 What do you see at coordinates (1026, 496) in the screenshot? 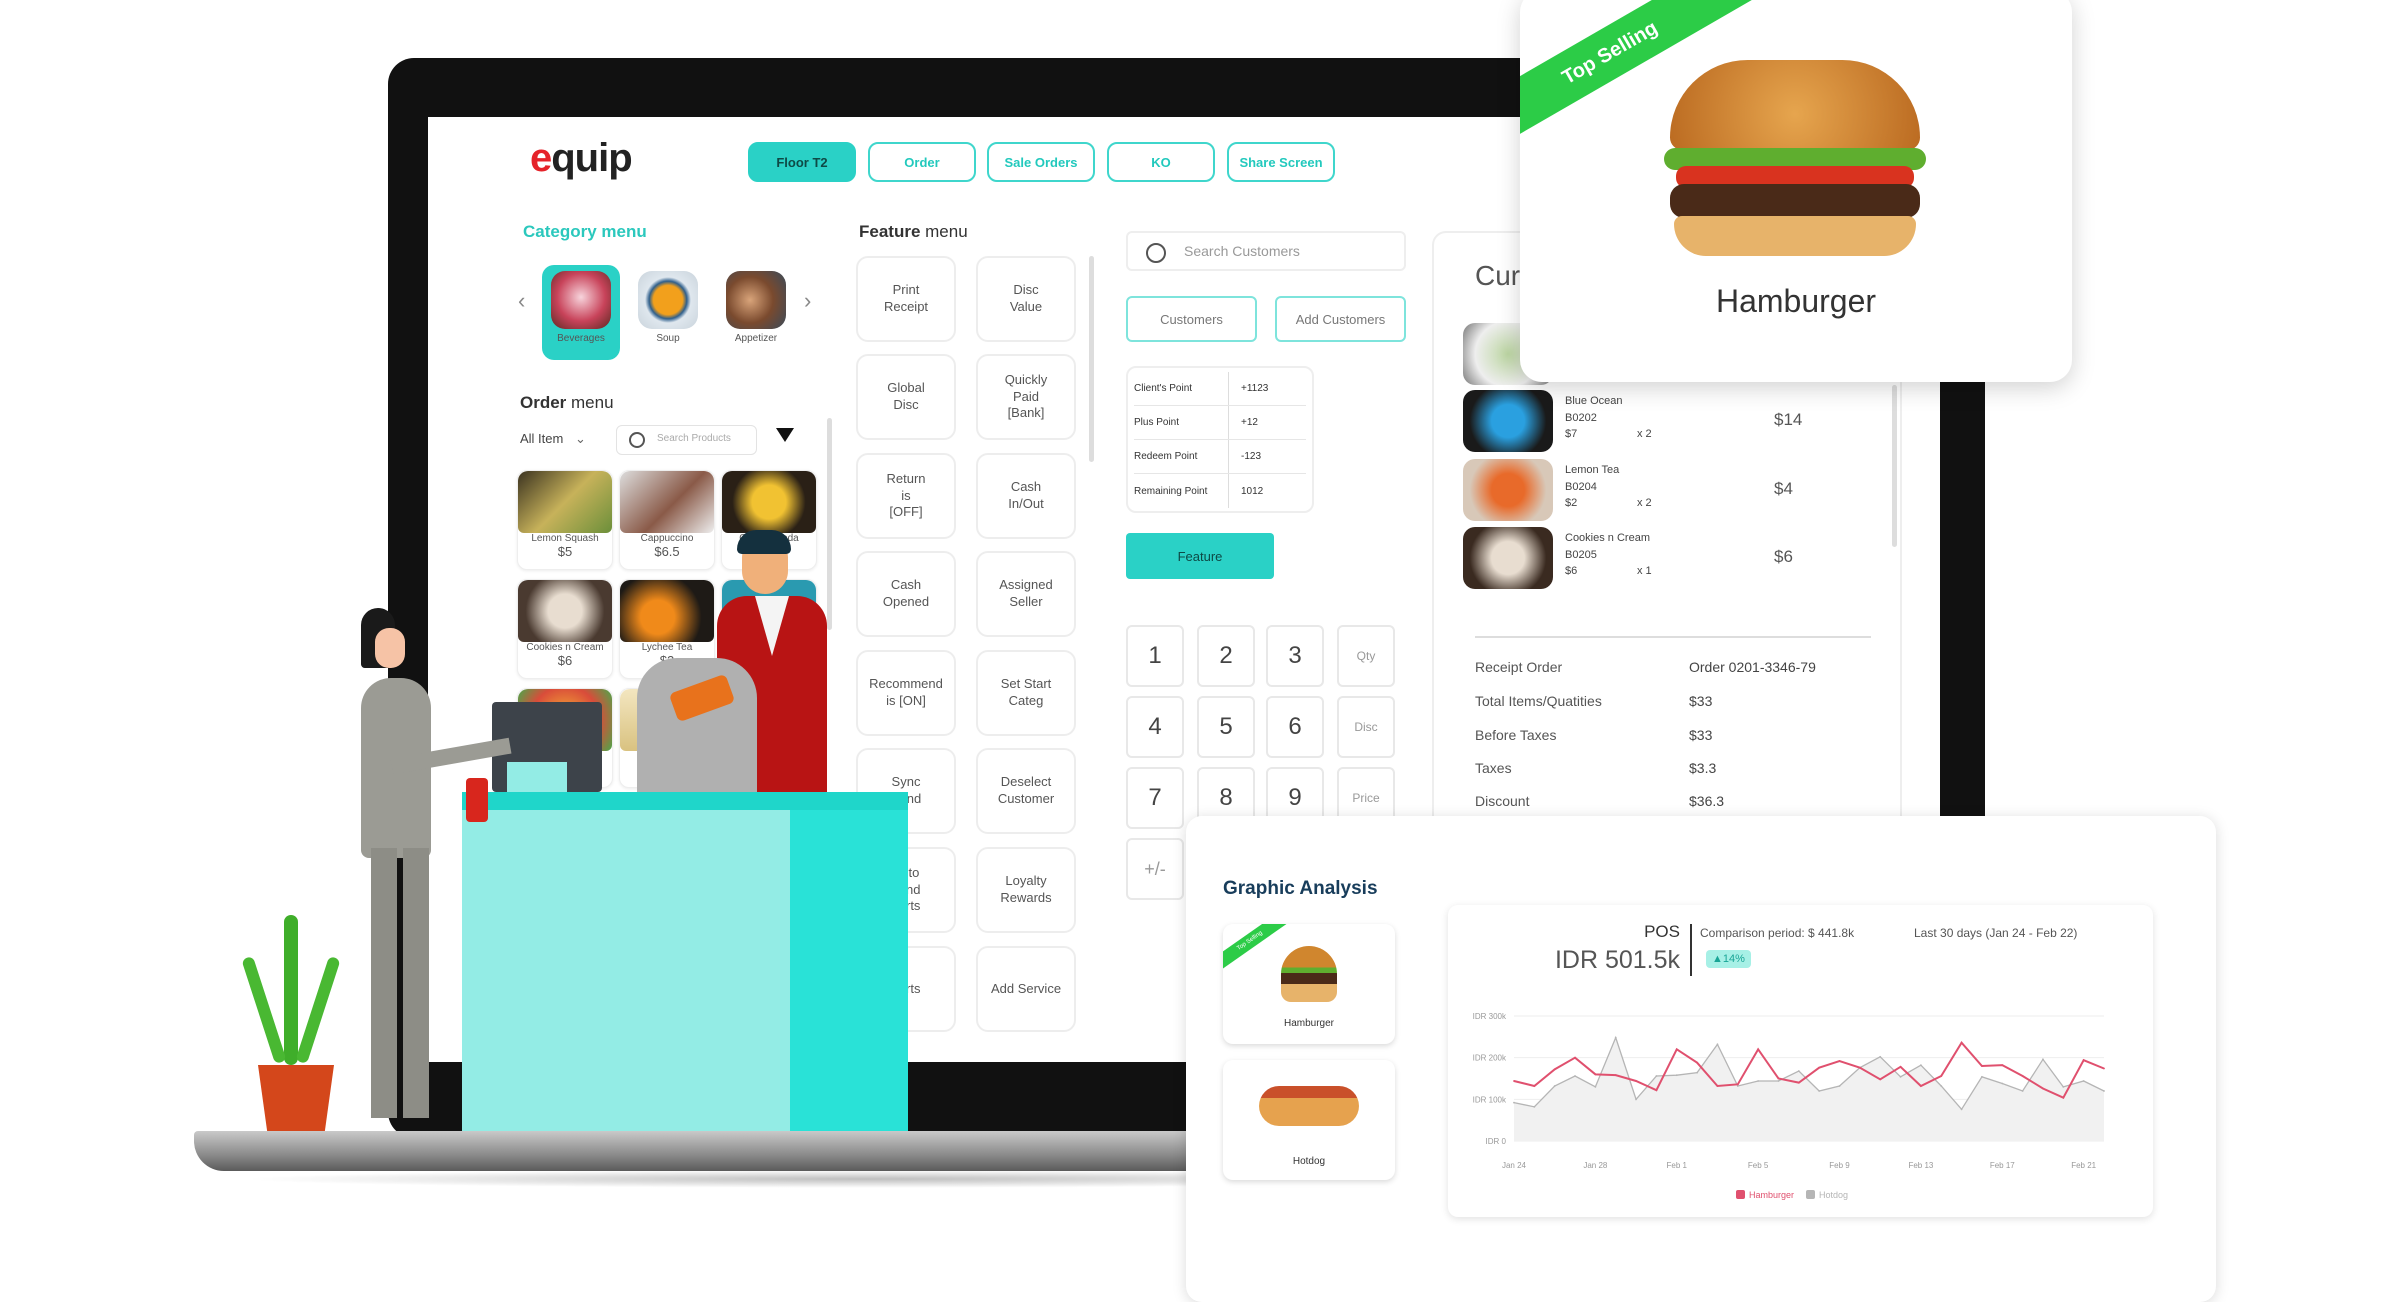
I see `feature-button: Cash In/Out` at bounding box center [1026, 496].